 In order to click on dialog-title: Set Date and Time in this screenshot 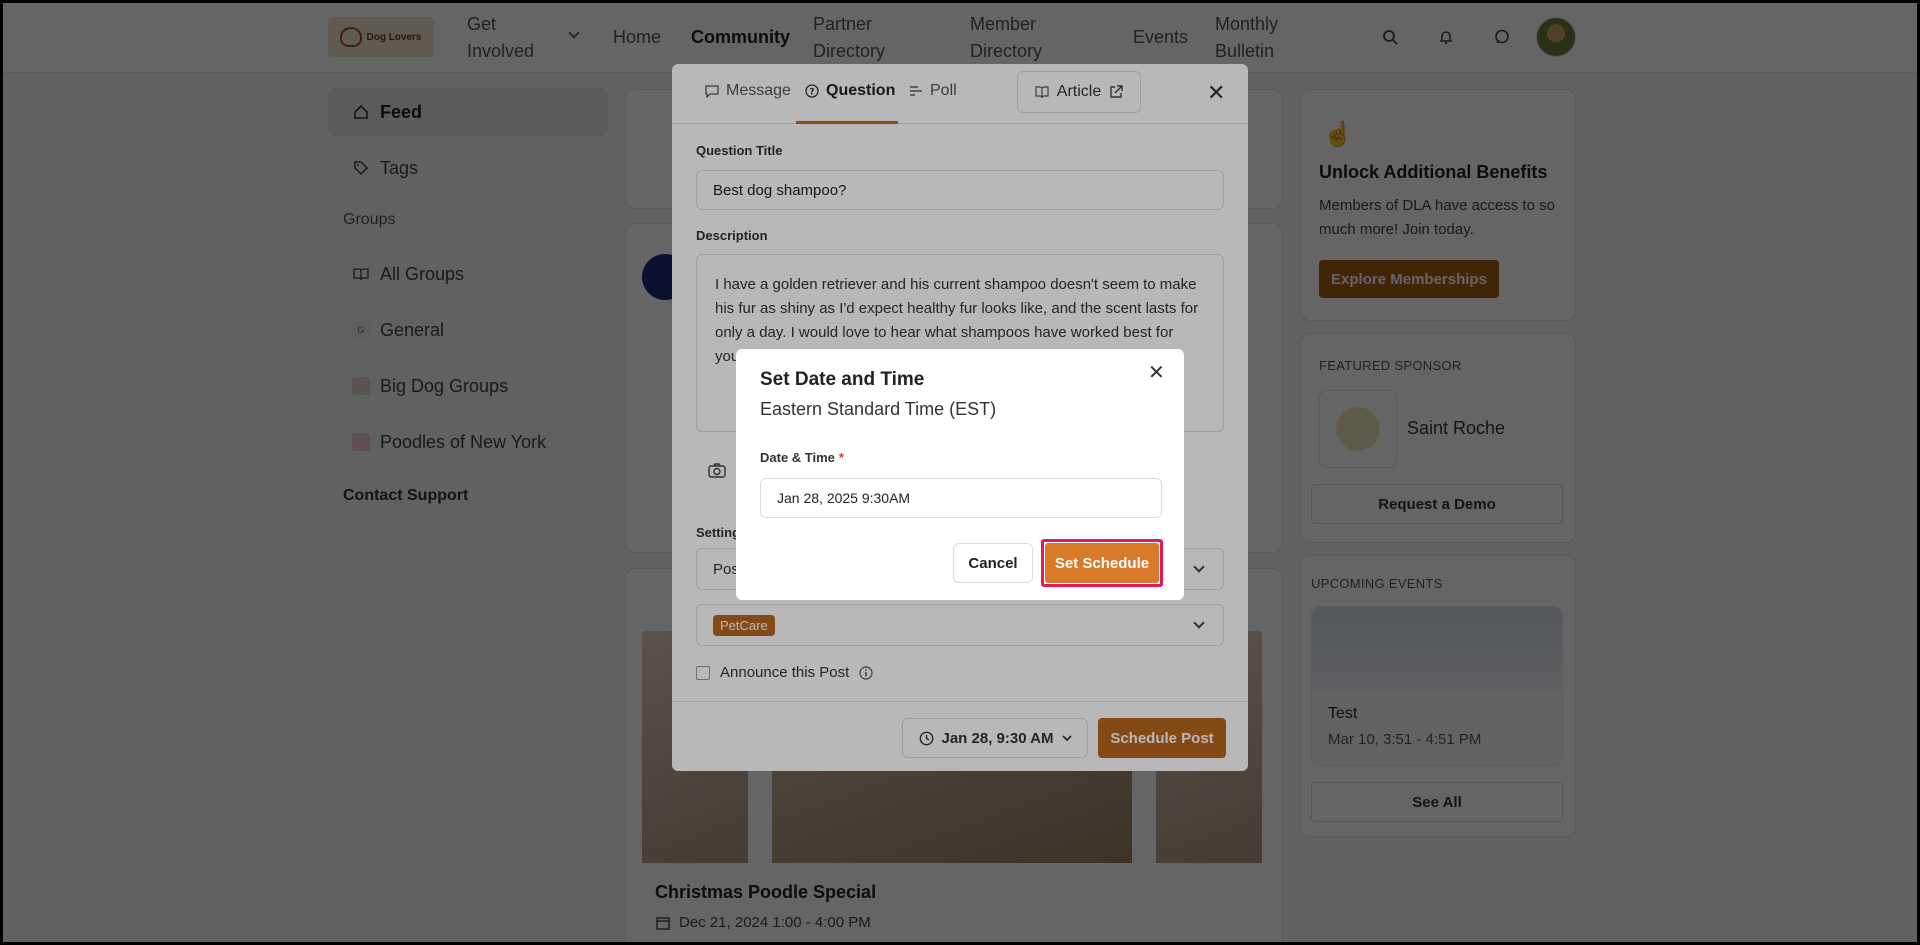, I will do `click(842, 379)`.